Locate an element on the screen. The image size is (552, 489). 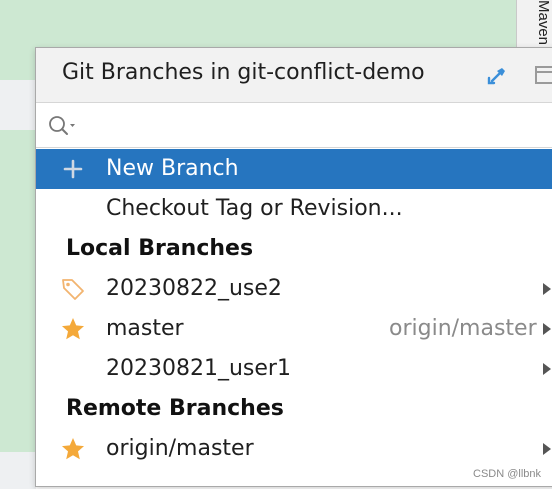
local-branch-item: master origin/master is located at coordinates (294, 329).